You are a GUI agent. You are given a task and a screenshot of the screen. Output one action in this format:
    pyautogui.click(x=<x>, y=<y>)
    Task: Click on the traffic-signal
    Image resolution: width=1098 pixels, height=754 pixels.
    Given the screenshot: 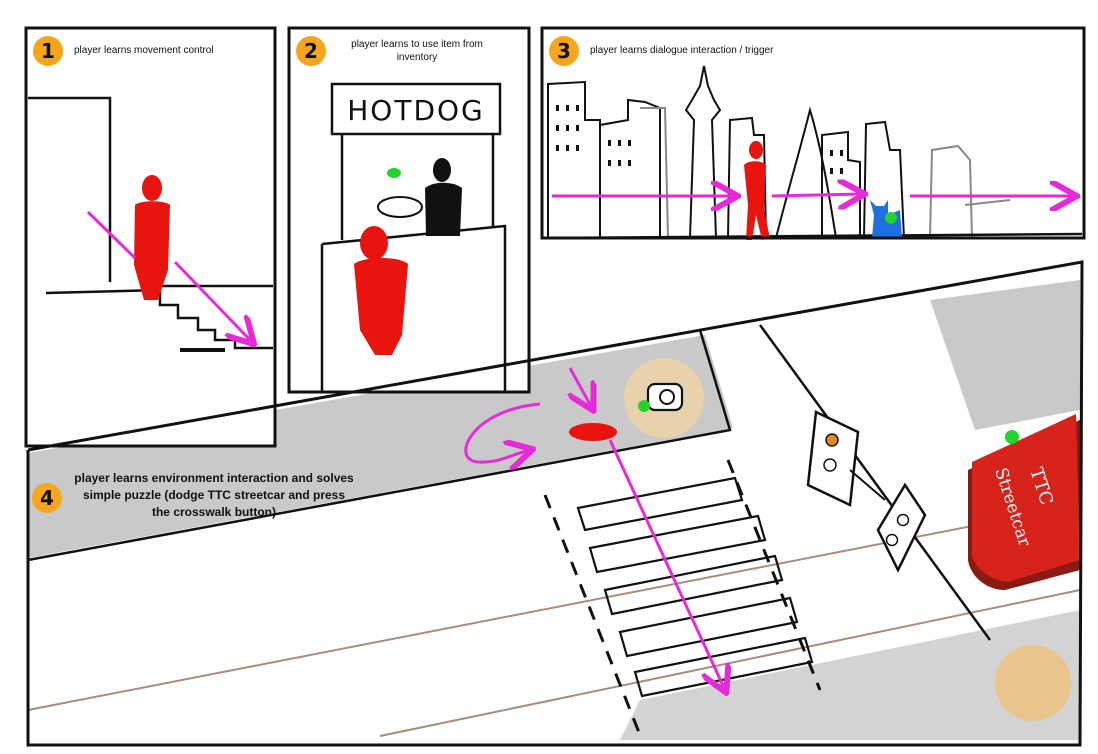 What is the action you would take?
    pyautogui.click(x=846, y=458)
    